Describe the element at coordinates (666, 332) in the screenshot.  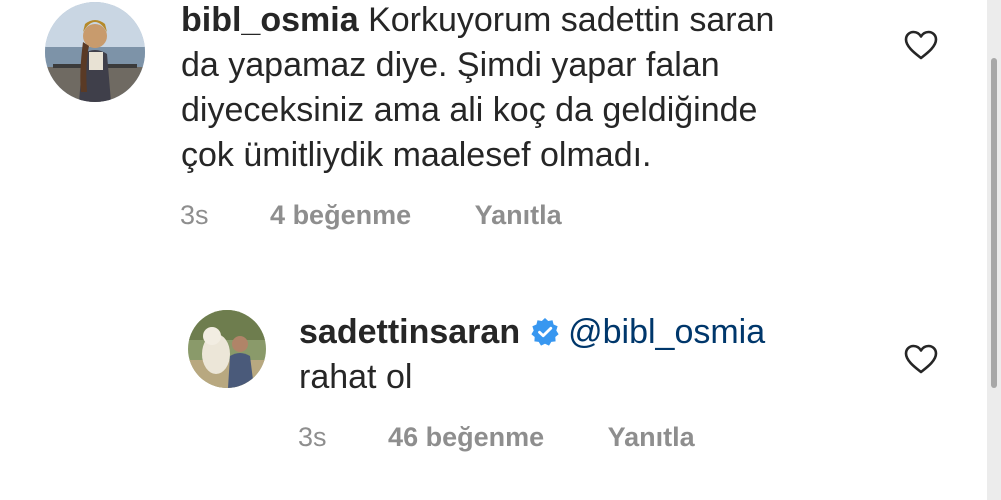
I see `mention-link: @bibl_osmia` at that location.